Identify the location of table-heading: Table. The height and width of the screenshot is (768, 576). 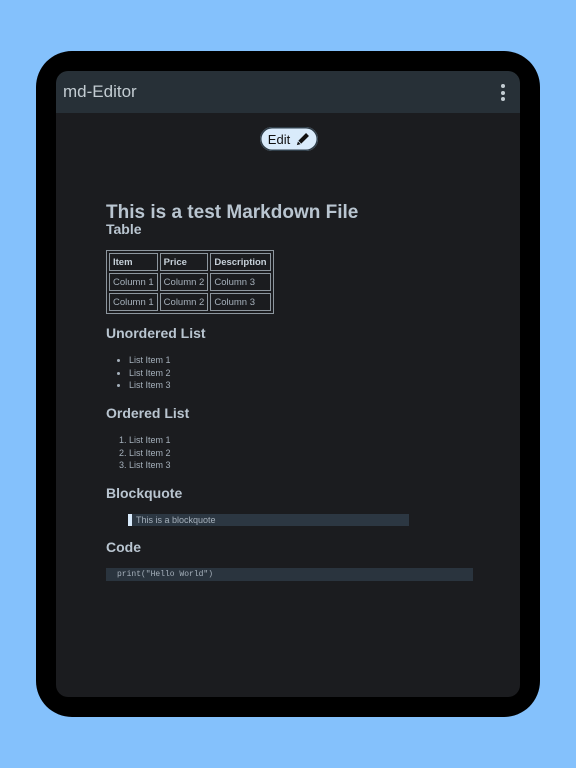
(124, 229).